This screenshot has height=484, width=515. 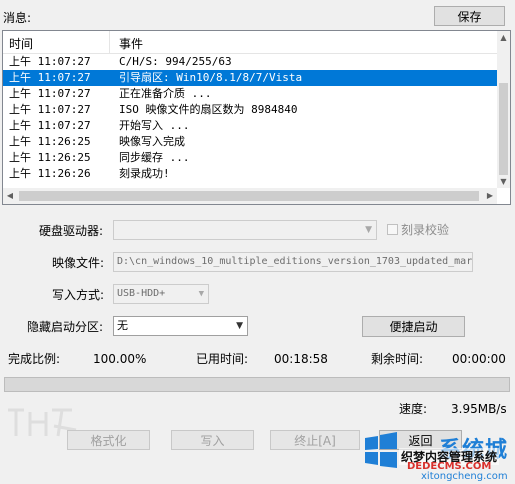 I want to click on save-button: 保存, so click(x=469, y=16).